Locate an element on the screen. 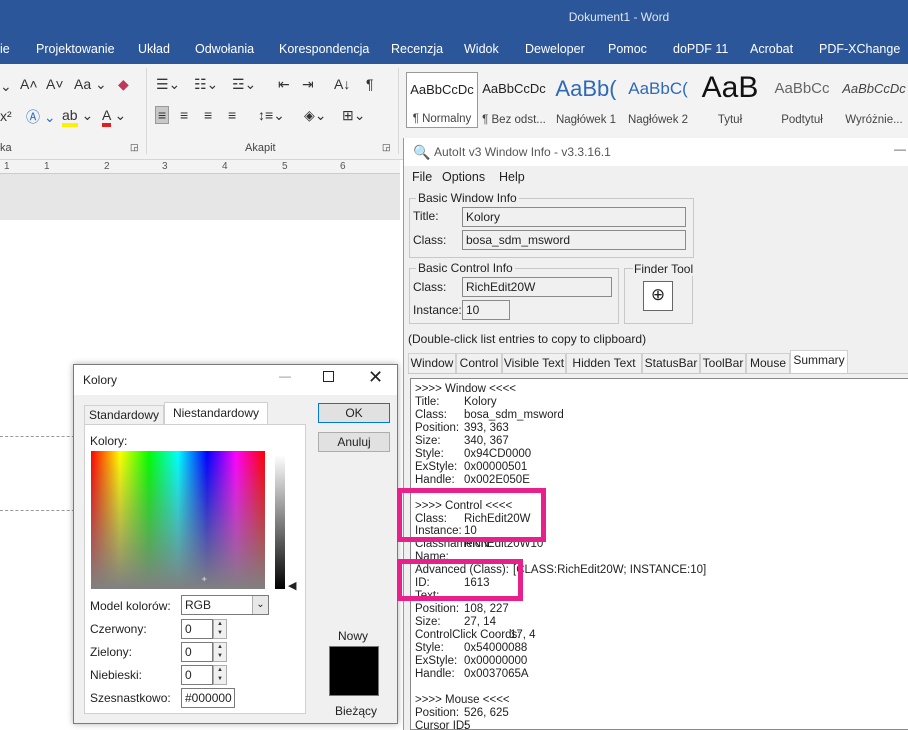 This screenshot has height=730, width=908. autoit-menu-item: Help is located at coordinates (512, 177).